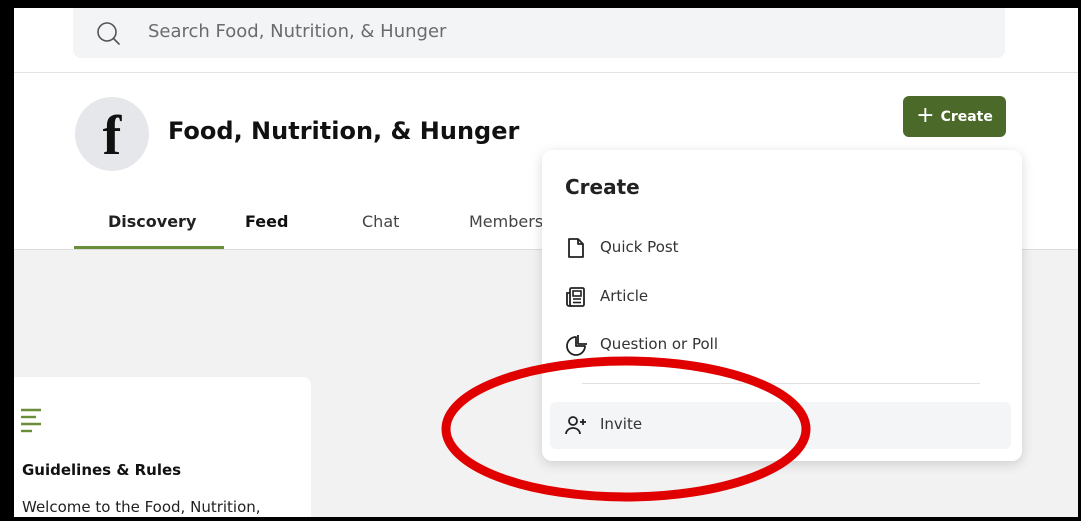 Image resolution: width=1081 pixels, height=521 pixels. Describe the element at coordinates (344, 131) in the screenshot. I see `page-title: Food, Nutrition, & Hunger` at that location.